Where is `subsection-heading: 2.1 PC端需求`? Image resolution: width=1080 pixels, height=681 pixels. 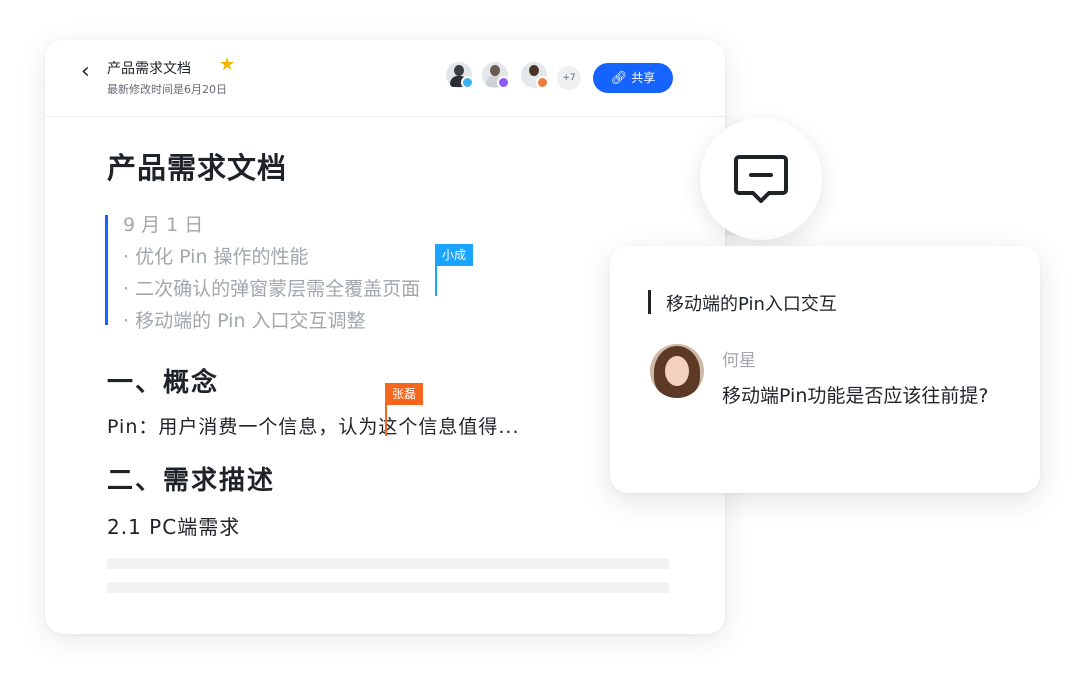 subsection-heading: 2.1 PC端需求 is located at coordinates (174, 527).